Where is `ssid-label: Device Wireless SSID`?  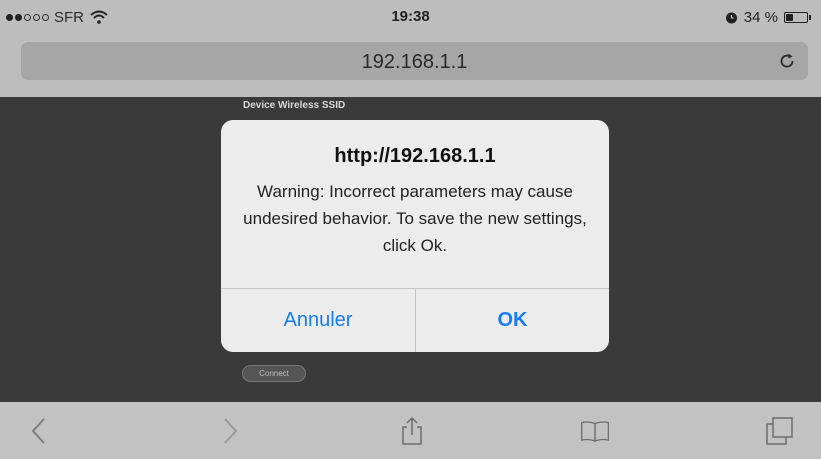 ssid-label: Device Wireless SSID is located at coordinates (294, 105).